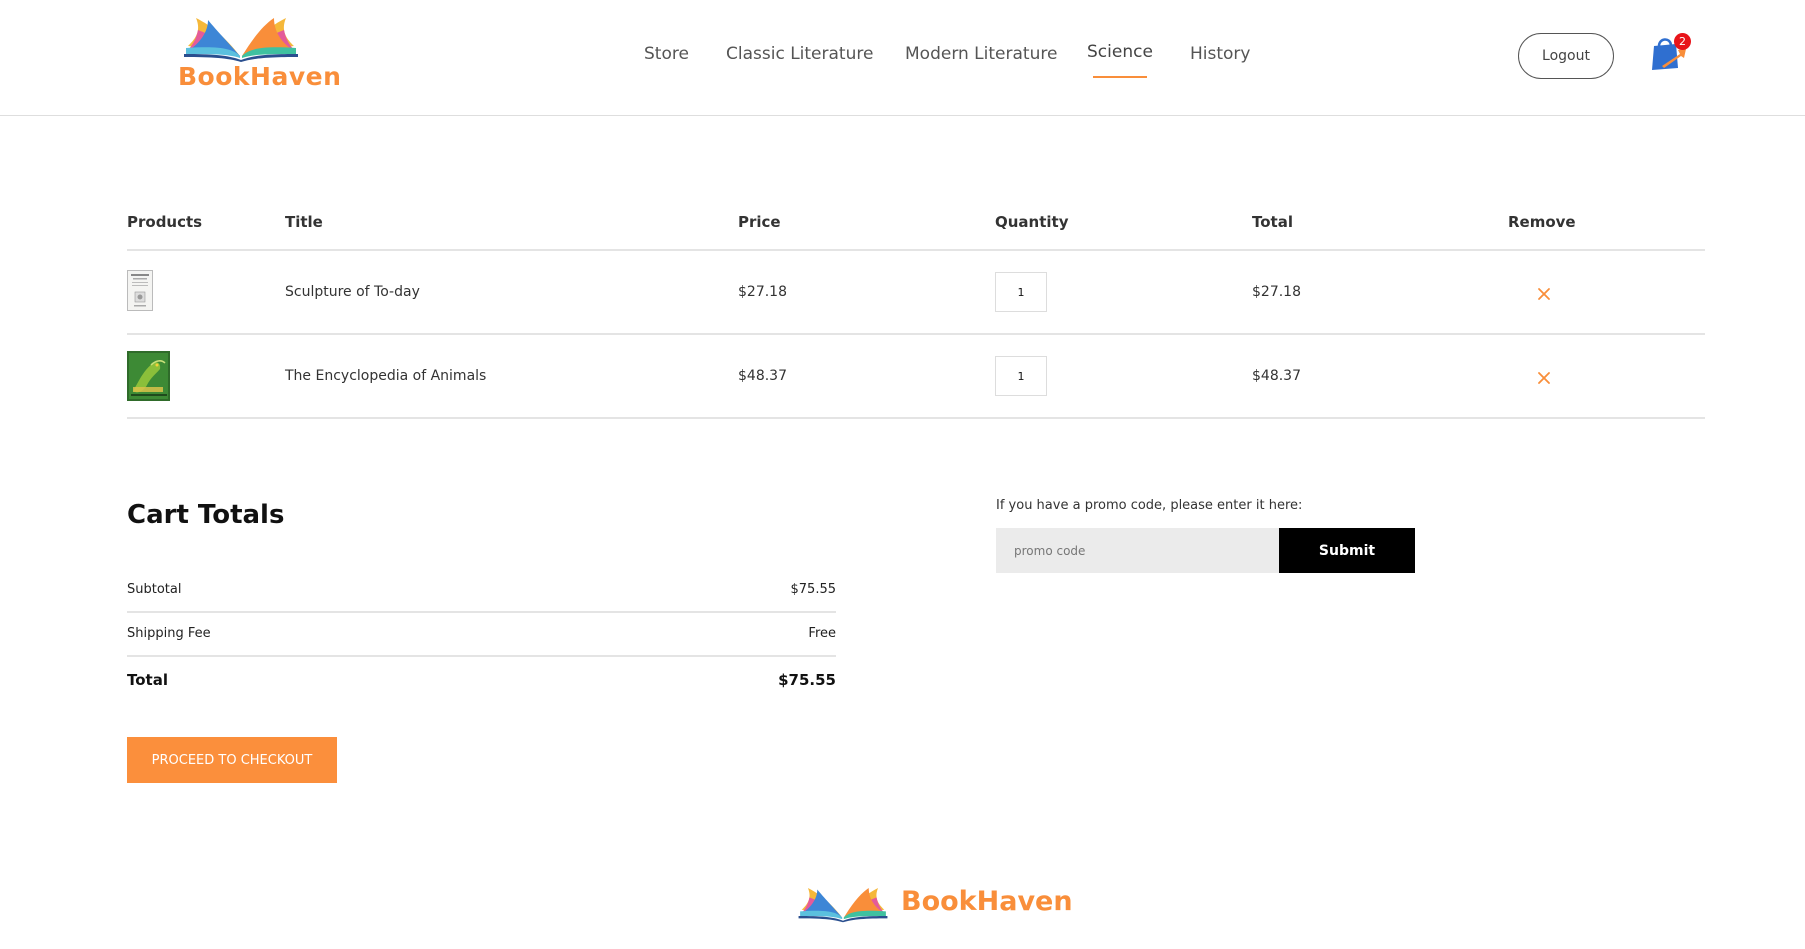 Image resolution: width=1805 pixels, height=949 pixels. What do you see at coordinates (762, 376) in the screenshot?
I see `row-price: $48.37` at bounding box center [762, 376].